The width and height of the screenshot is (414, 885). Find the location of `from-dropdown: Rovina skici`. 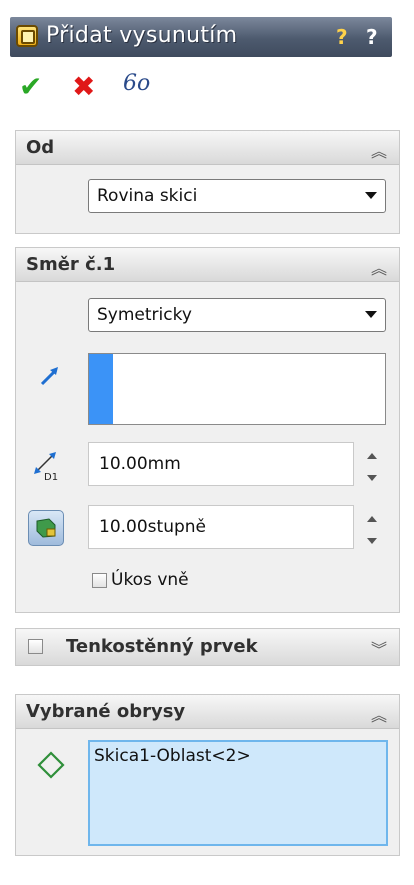

from-dropdown: Rovina skici is located at coordinates (237, 196).